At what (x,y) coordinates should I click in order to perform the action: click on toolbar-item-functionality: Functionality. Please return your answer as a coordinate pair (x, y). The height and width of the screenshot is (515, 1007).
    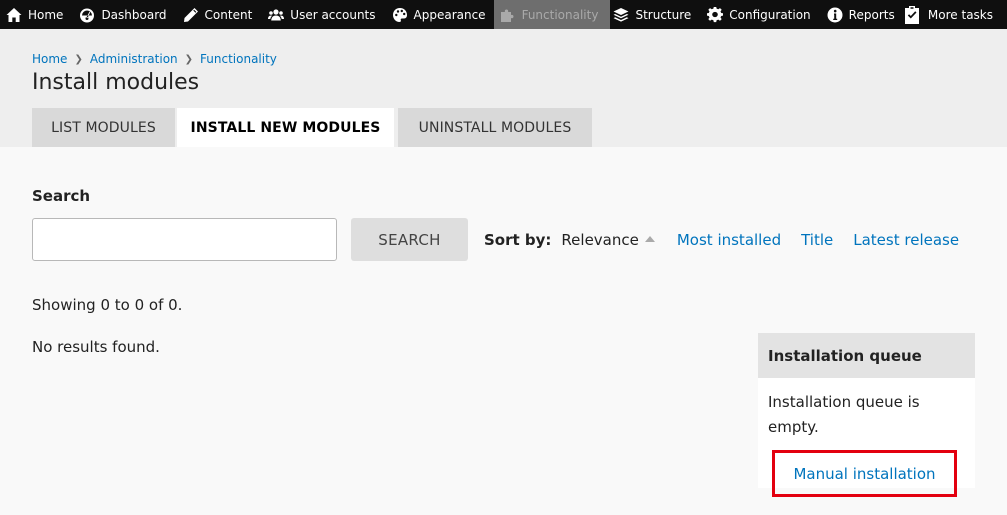
    Looking at the image, I should click on (552, 14).